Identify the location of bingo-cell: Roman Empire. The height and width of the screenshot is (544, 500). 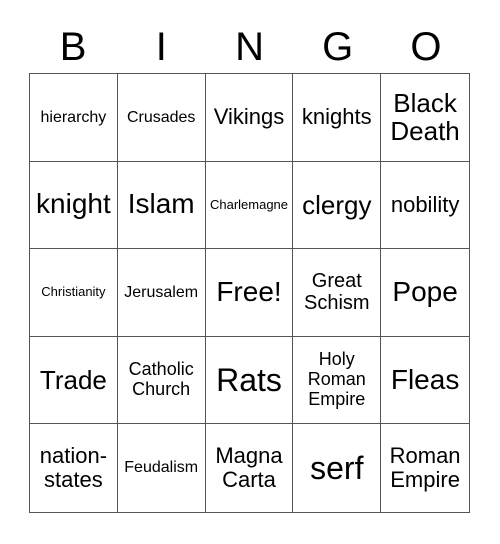
(425, 468).